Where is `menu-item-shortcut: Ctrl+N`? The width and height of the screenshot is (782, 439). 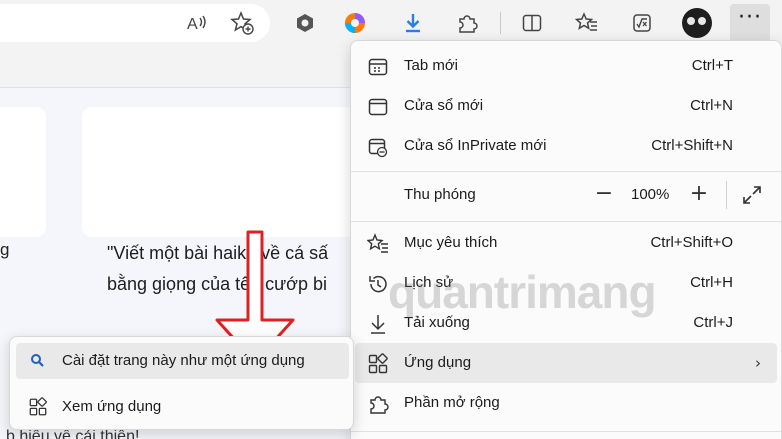
menu-item-shortcut: Ctrl+N is located at coordinates (711, 105).